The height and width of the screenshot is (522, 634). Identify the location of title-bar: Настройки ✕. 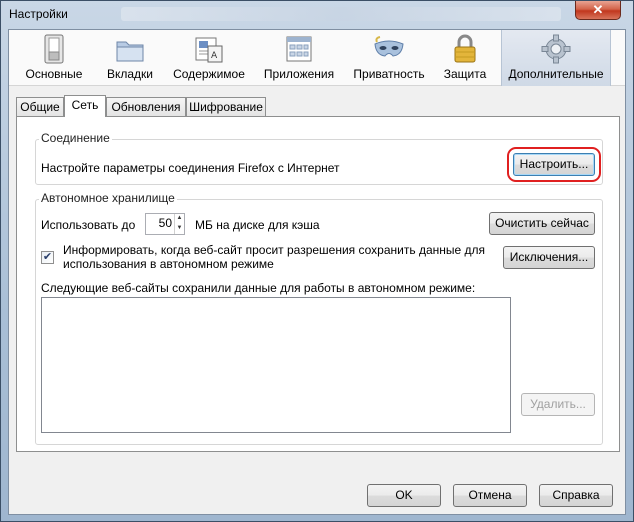
(317, 15).